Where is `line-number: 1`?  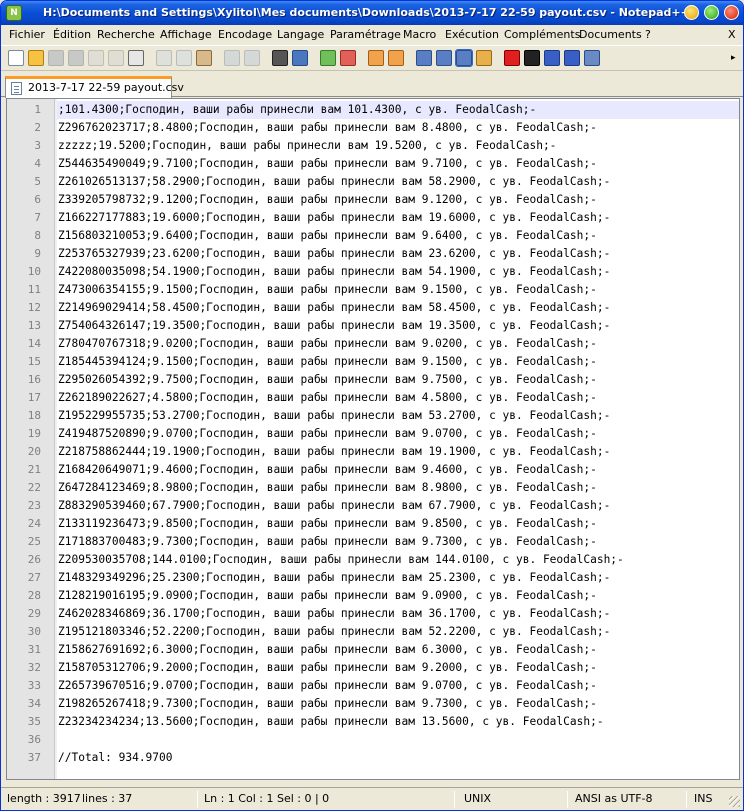
line-number: 1 is located at coordinates (37, 109).